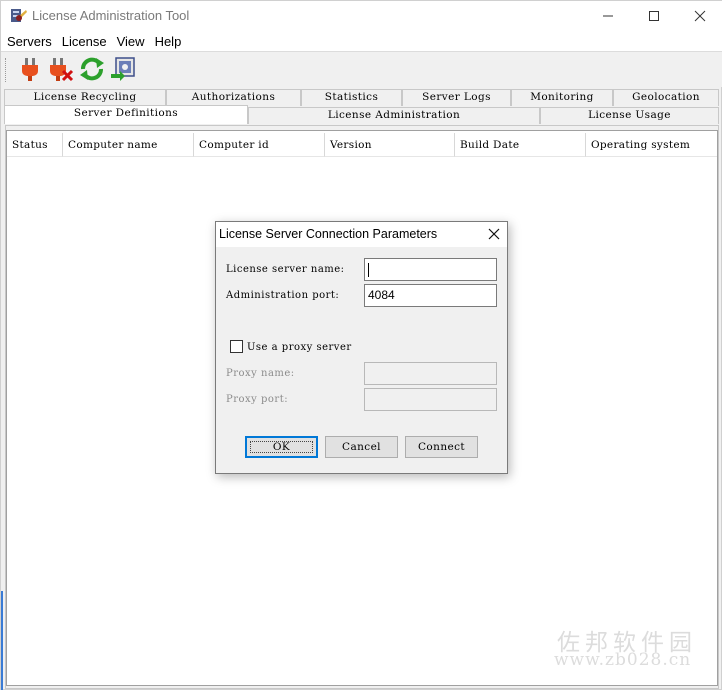 This screenshot has width=722, height=690. What do you see at coordinates (35, 145) in the screenshot?
I see `column-header-status: Status` at bounding box center [35, 145].